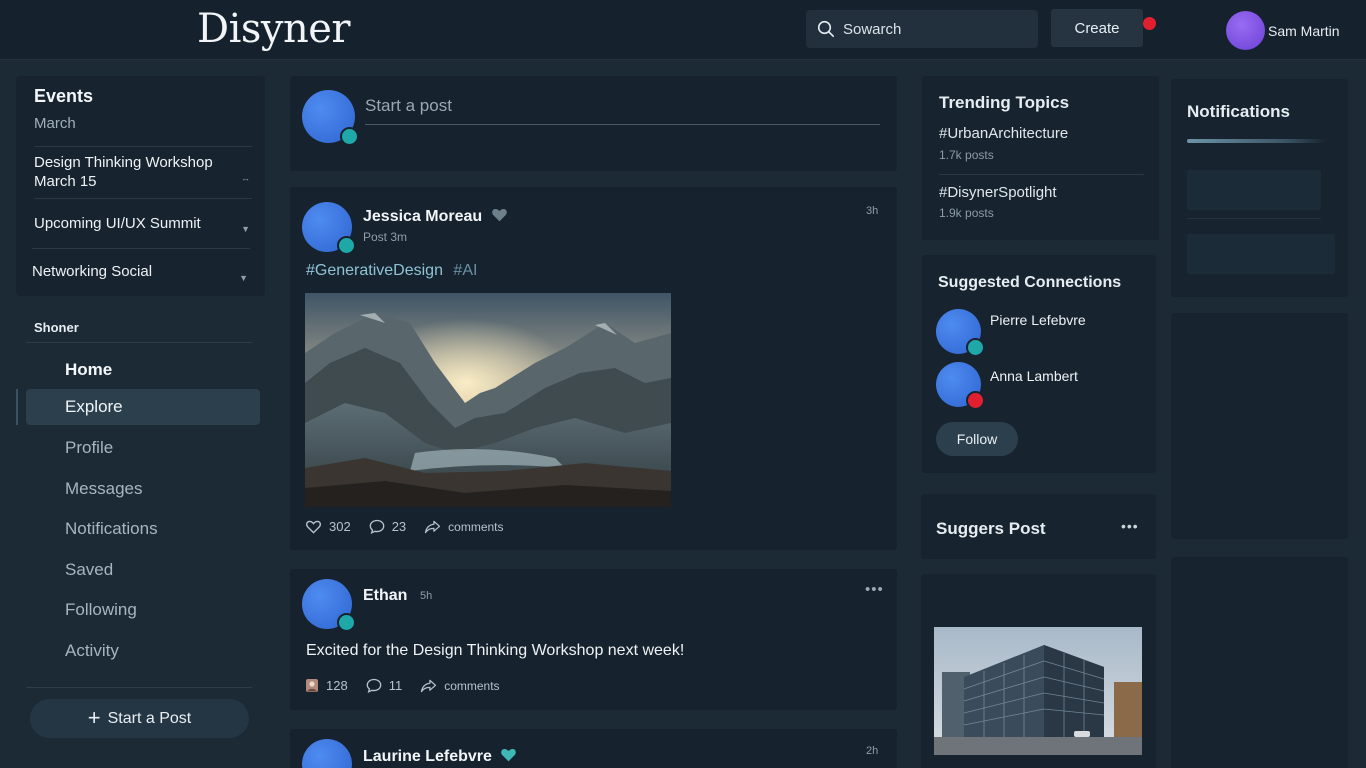 The height and width of the screenshot is (768, 1366). I want to click on suggested-post-header: Suggers Post •••, so click(1038, 526).